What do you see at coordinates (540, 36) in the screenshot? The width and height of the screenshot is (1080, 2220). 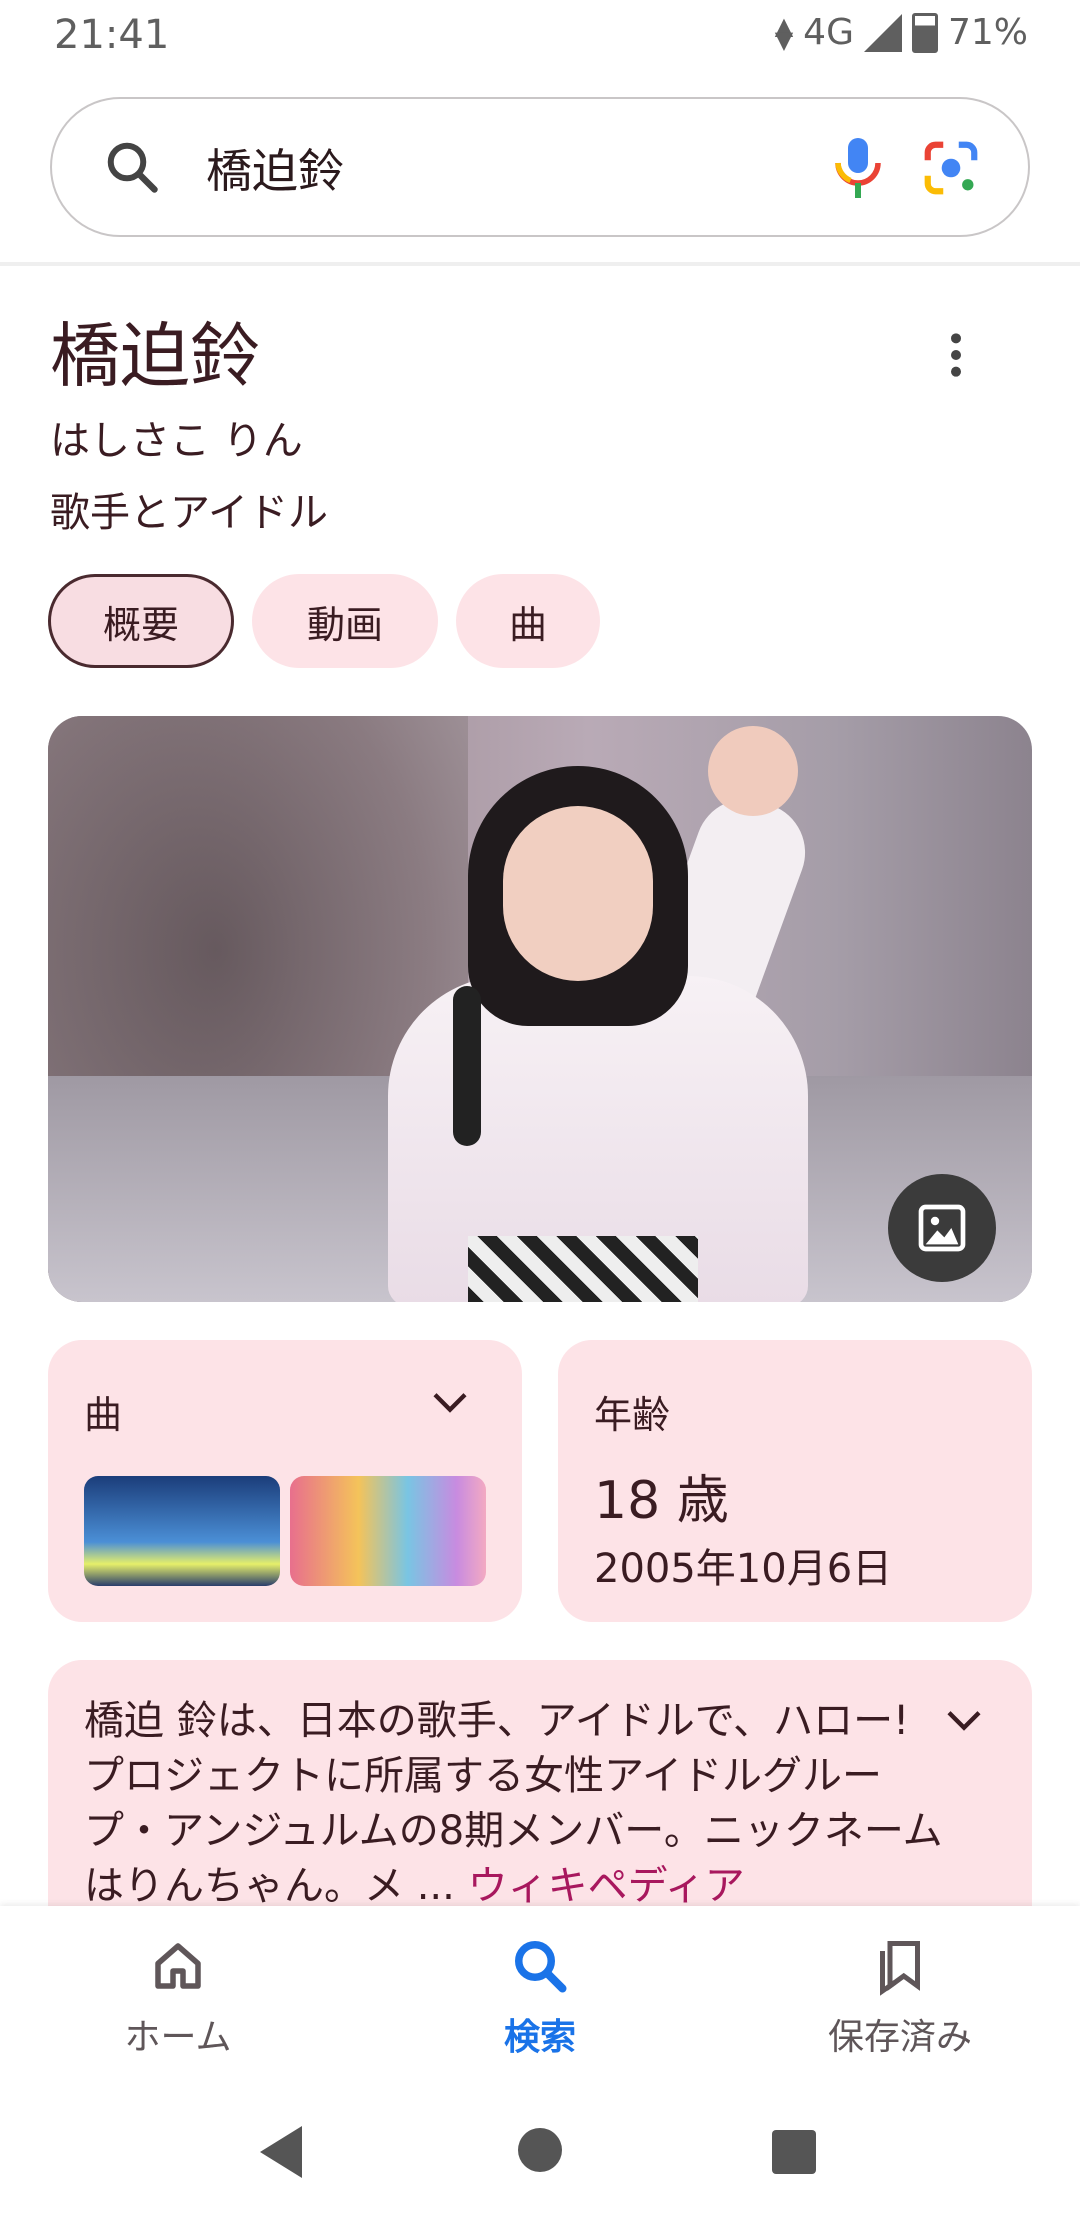 I see `status-bar: 21:41 ▲ ▼ 4G 71%` at bounding box center [540, 36].